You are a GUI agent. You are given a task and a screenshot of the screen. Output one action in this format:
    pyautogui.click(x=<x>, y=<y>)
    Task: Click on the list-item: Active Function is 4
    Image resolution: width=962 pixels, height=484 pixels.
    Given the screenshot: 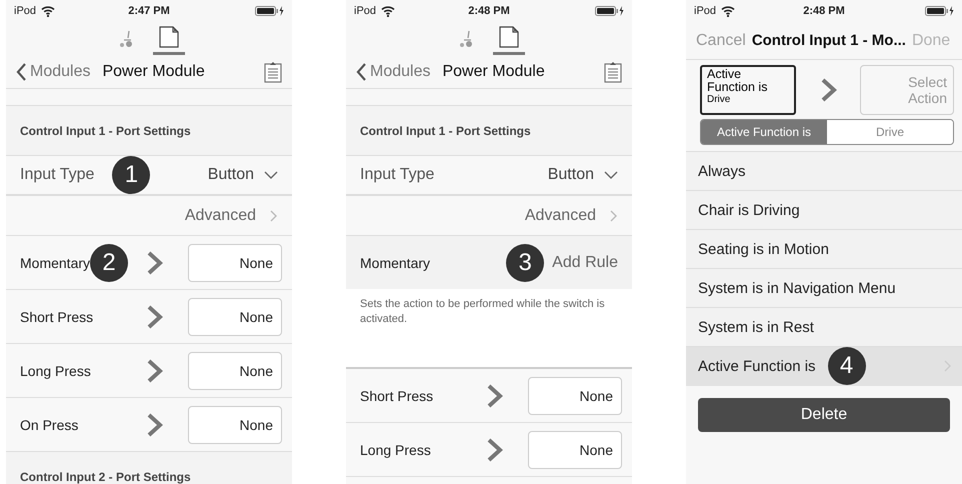 What is the action you would take?
    pyautogui.click(x=824, y=366)
    